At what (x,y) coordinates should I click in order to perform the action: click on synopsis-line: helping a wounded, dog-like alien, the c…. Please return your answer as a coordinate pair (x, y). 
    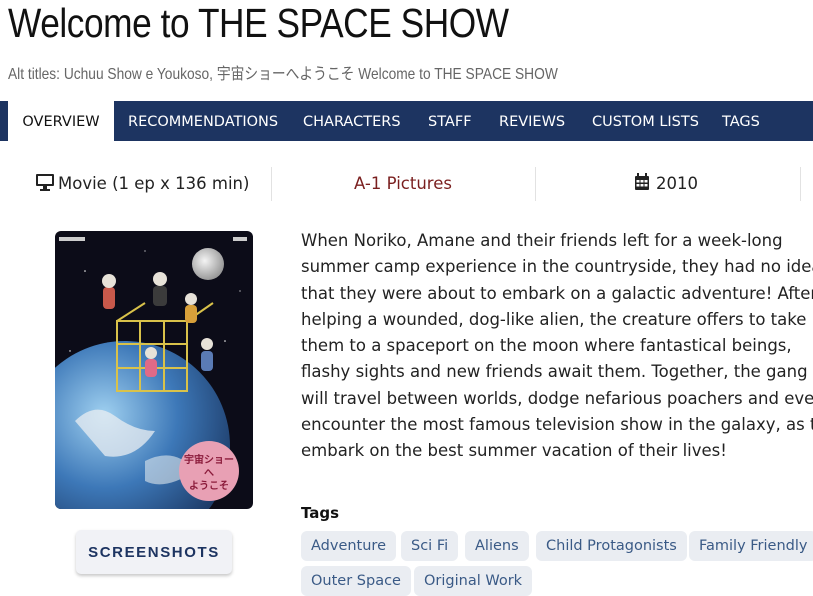
    Looking at the image, I should click on (554, 319).